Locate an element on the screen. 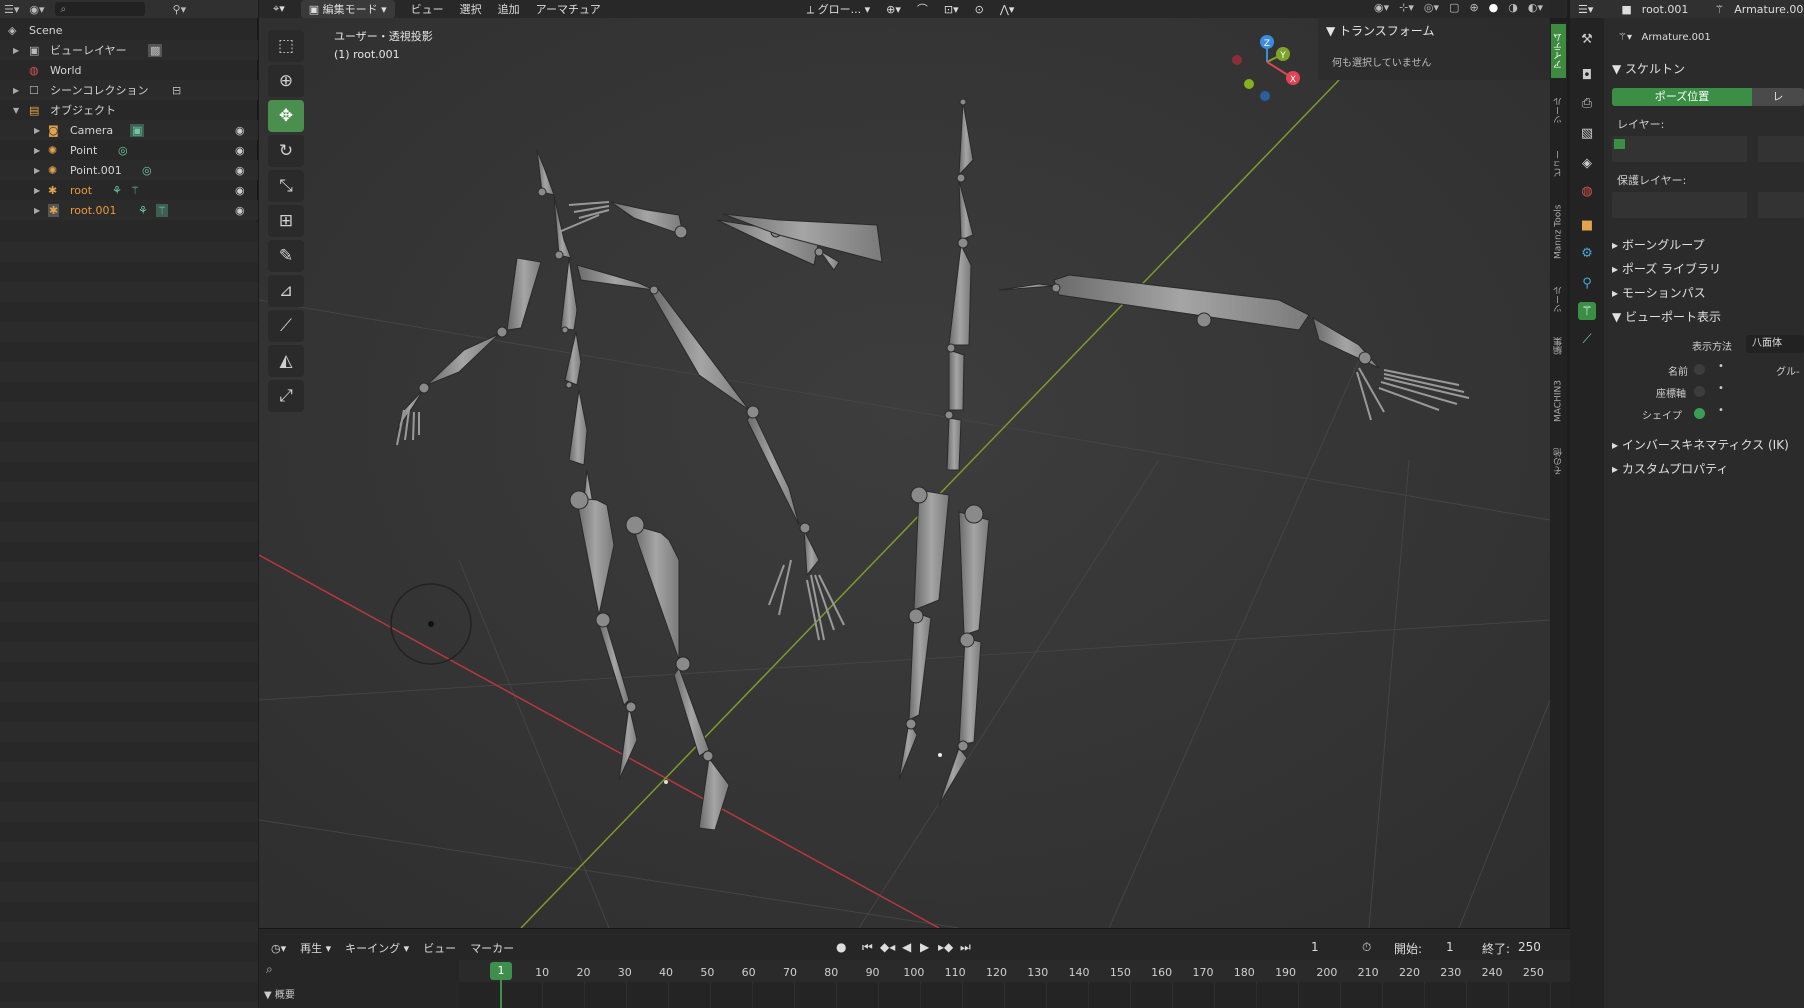 The height and width of the screenshot is (1008, 1804). name-checkbox is located at coordinates (1699, 369).